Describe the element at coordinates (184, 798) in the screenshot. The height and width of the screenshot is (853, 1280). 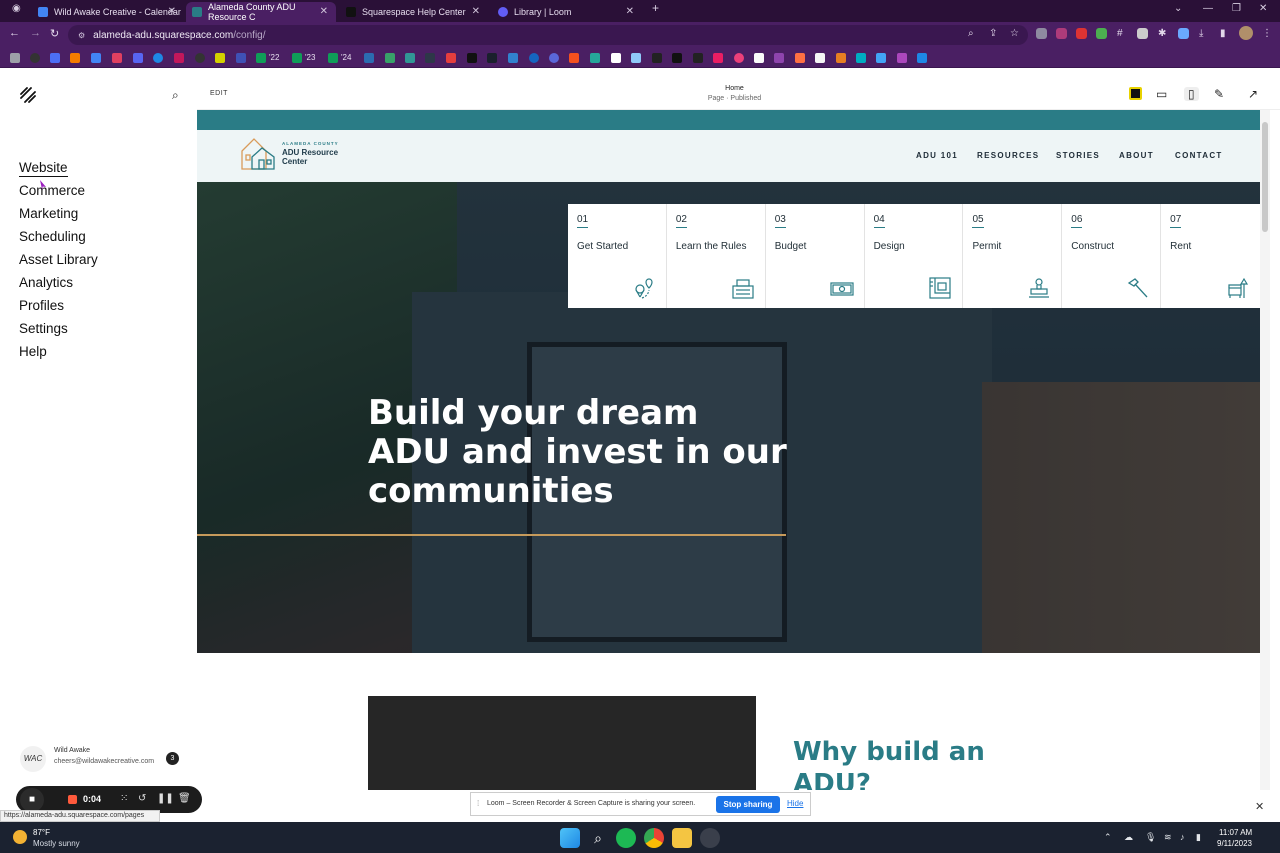
I see `delete-icon: 🗑` at that location.